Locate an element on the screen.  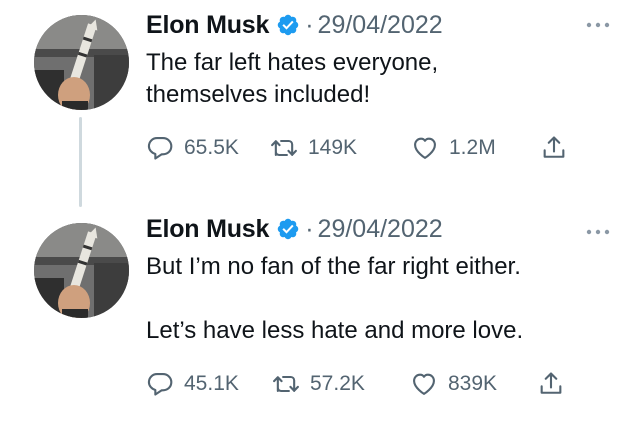
like-button: 839K is located at coordinates (473, 384).